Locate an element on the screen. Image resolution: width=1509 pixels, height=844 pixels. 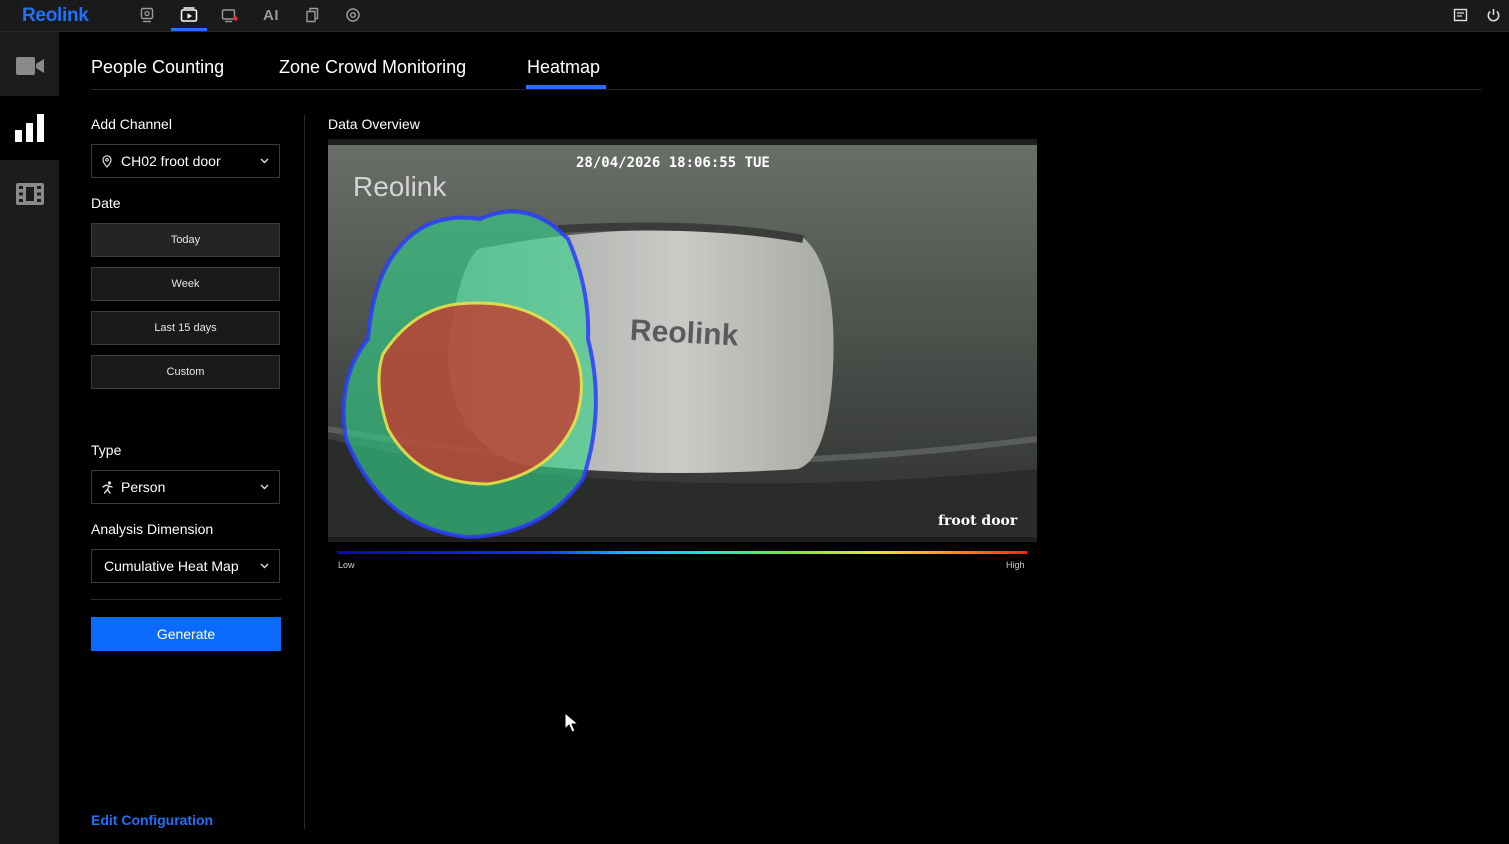
date-label: Date is located at coordinates (106, 203).